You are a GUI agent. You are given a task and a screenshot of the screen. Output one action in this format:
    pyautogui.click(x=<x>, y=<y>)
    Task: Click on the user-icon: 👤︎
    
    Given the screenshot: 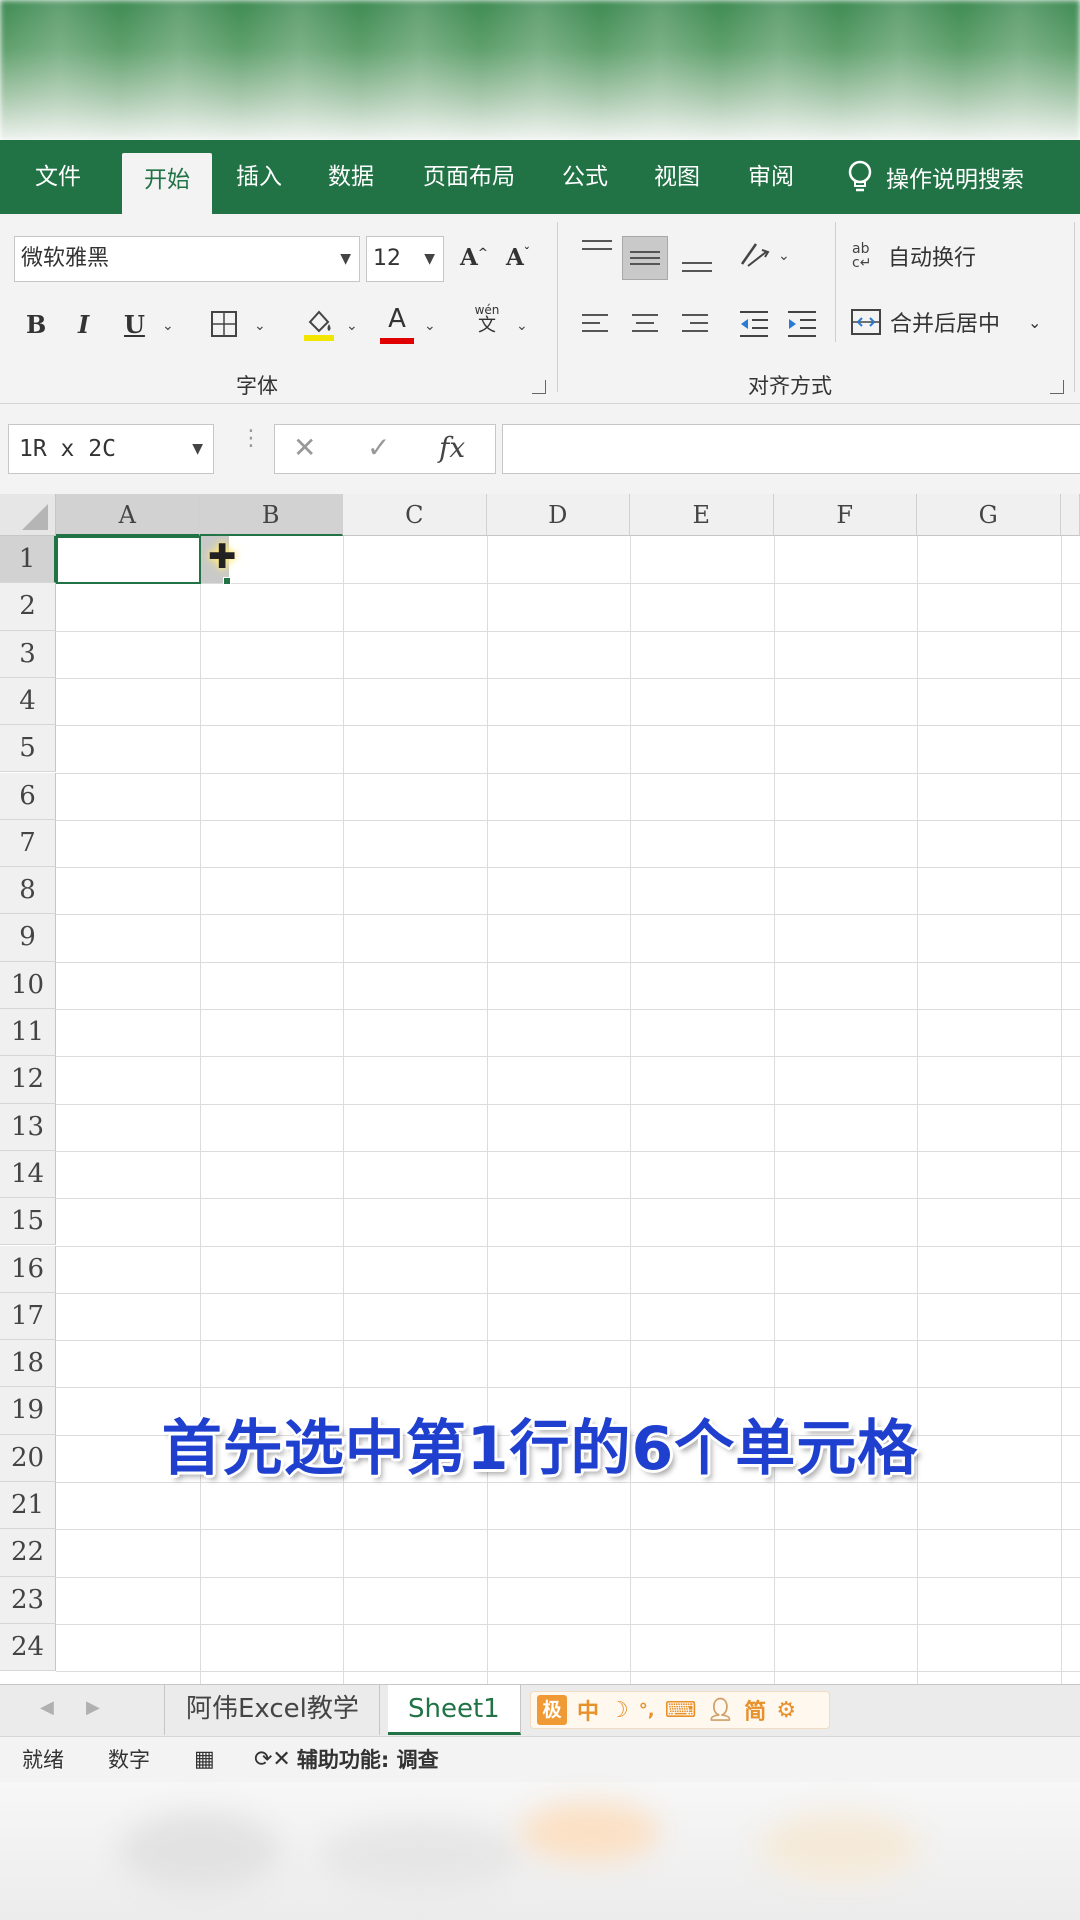 What is the action you would take?
    pyautogui.click(x=720, y=1710)
    